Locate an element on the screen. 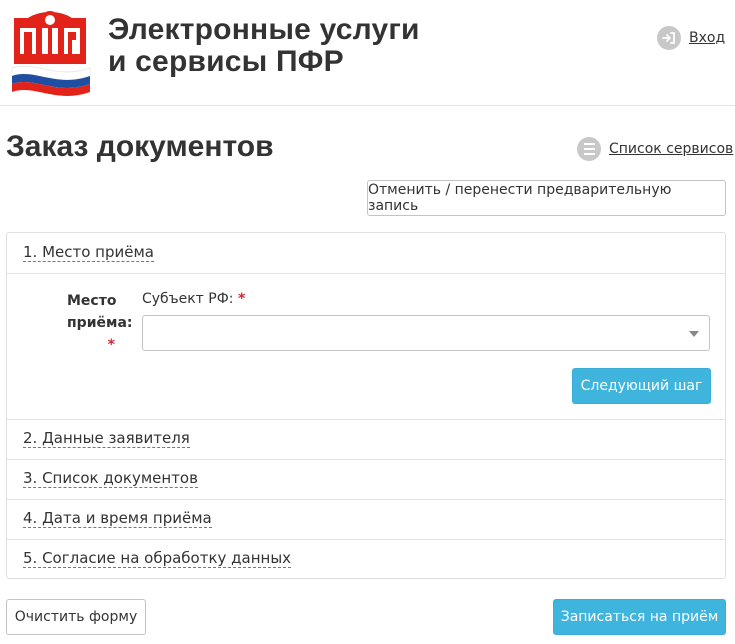 This screenshot has height=644, width=735. step-label: 1. Место приёма is located at coordinates (88, 252).